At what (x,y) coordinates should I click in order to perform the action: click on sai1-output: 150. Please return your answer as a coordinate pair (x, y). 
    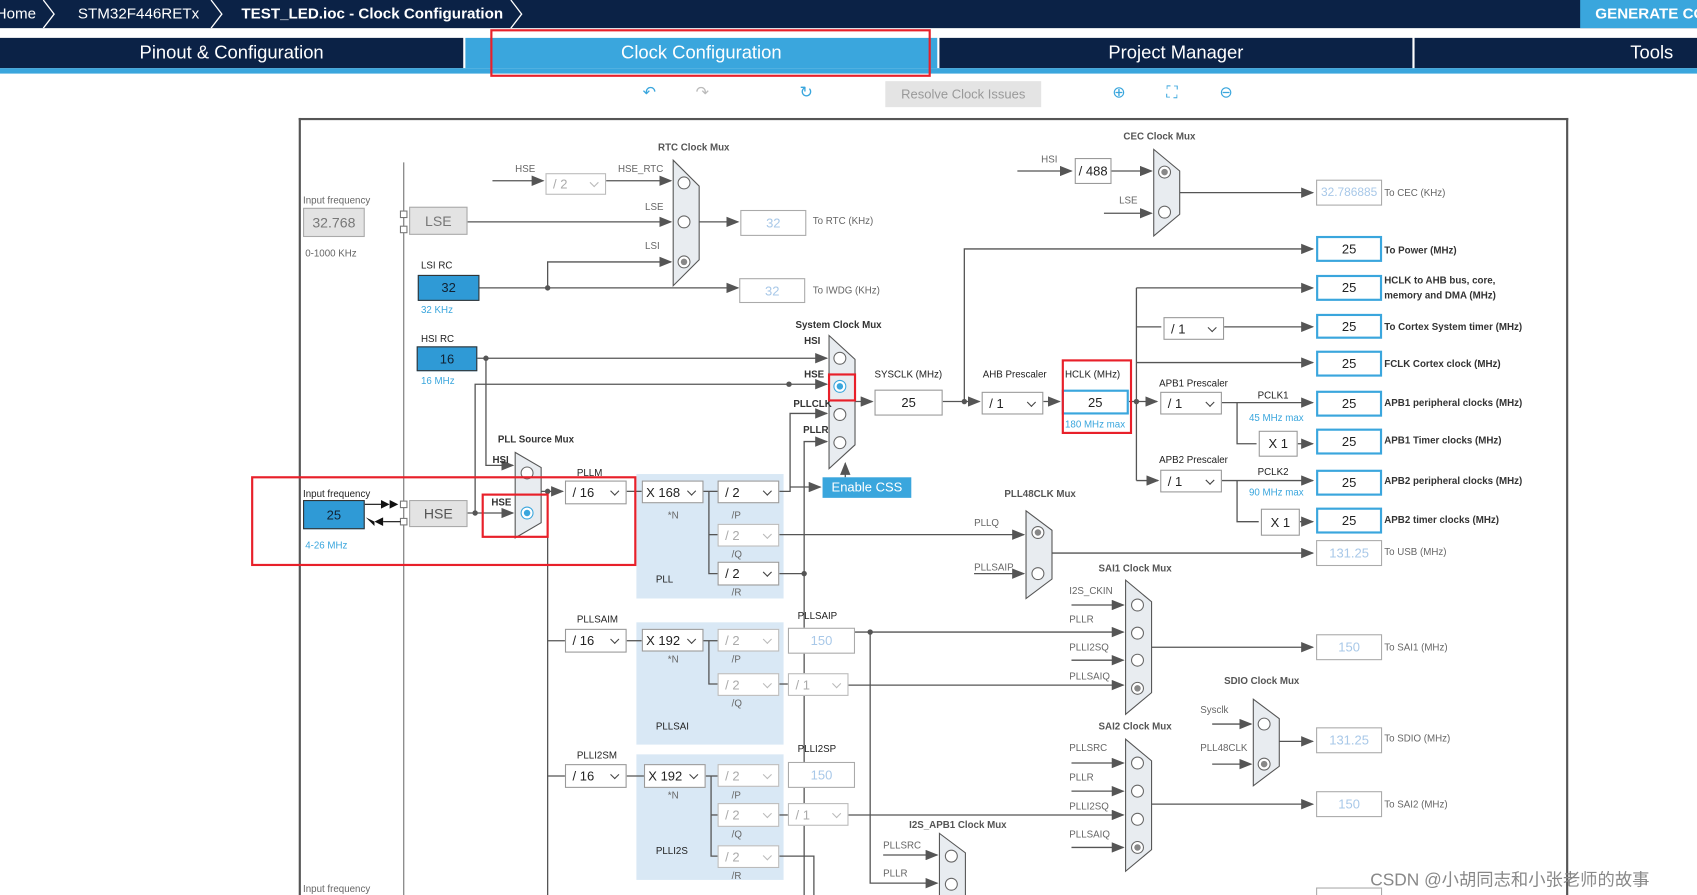
    Looking at the image, I should click on (1349, 647).